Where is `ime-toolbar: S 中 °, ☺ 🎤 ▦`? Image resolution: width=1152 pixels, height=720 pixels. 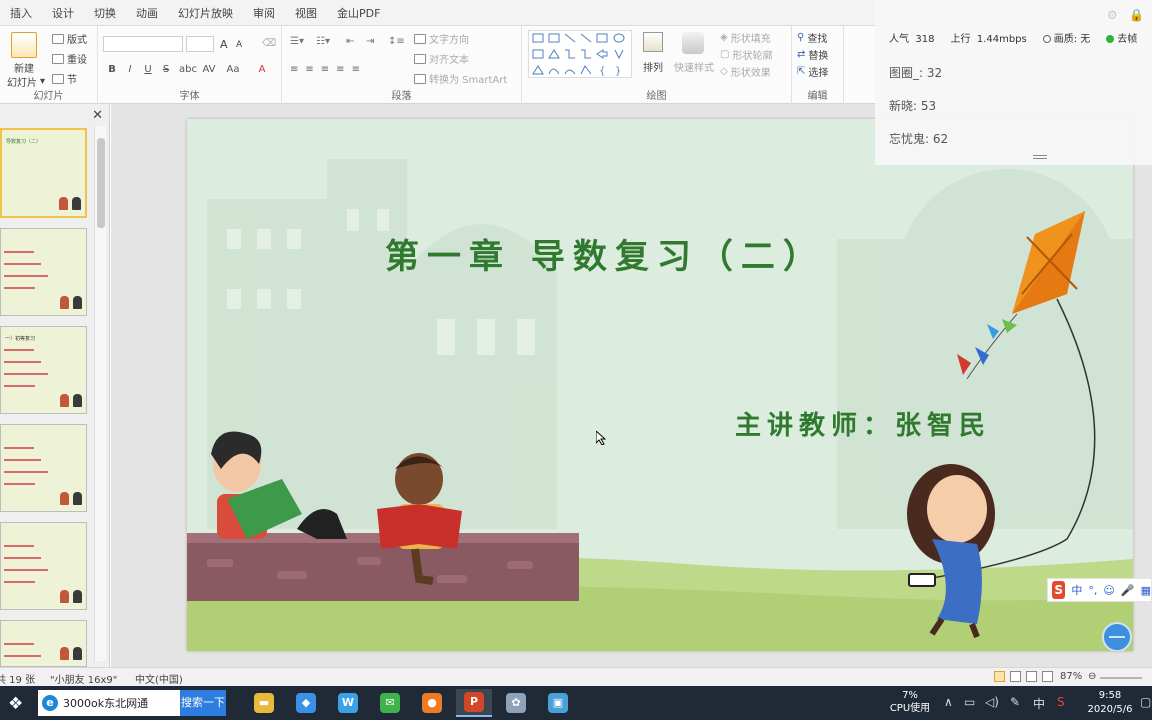 ime-toolbar: S 中 °, ☺ 🎤 ▦ is located at coordinates (1099, 590).